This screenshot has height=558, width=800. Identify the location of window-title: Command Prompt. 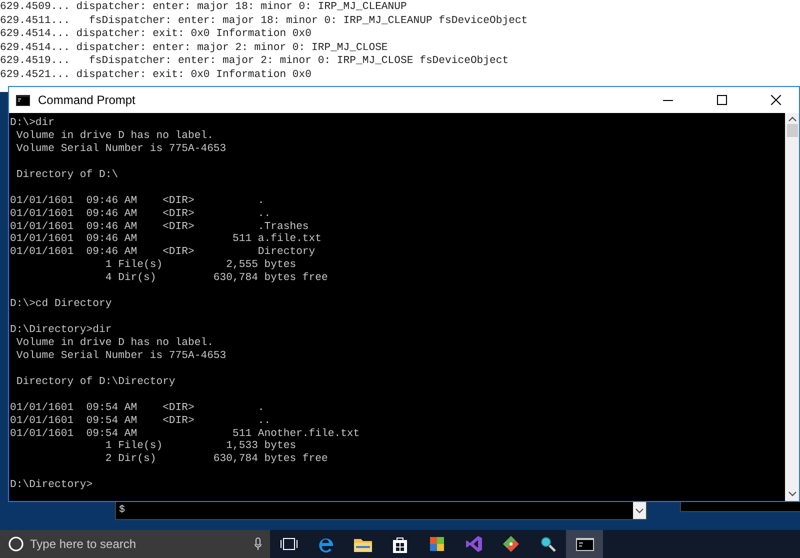
(87, 100).